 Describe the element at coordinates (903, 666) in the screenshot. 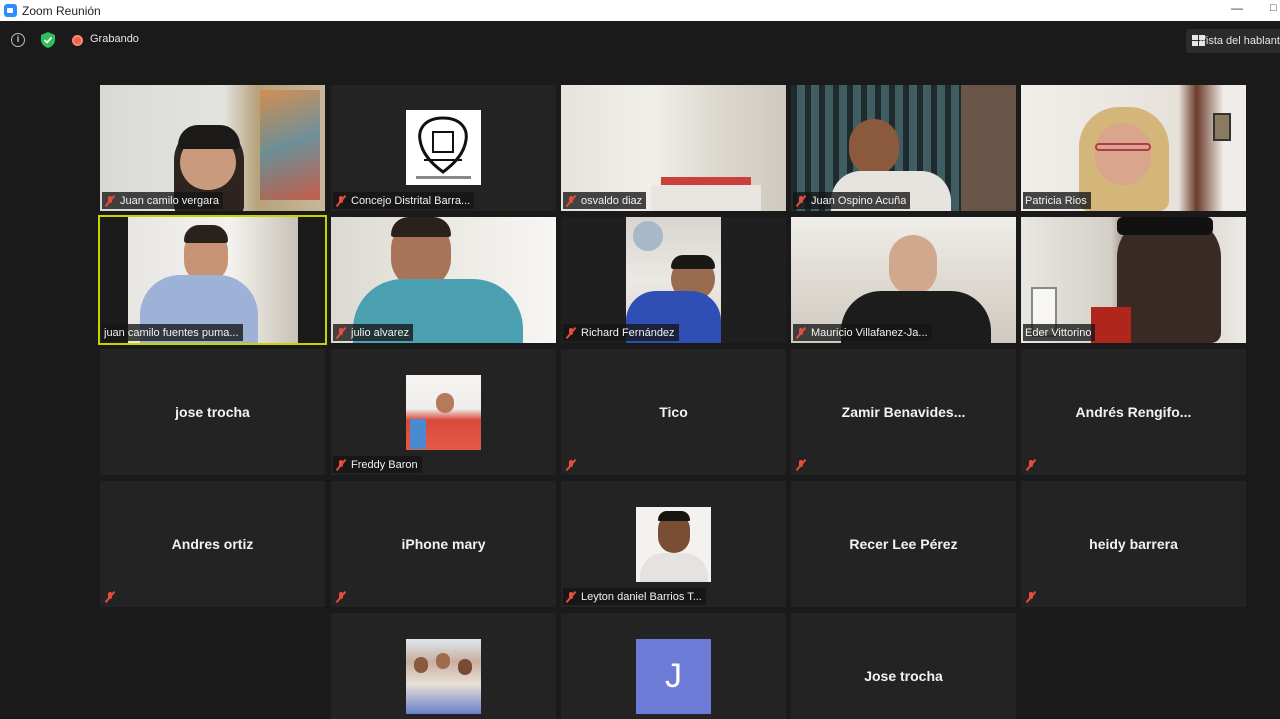

I see `participant-tile: Jose trocha` at that location.